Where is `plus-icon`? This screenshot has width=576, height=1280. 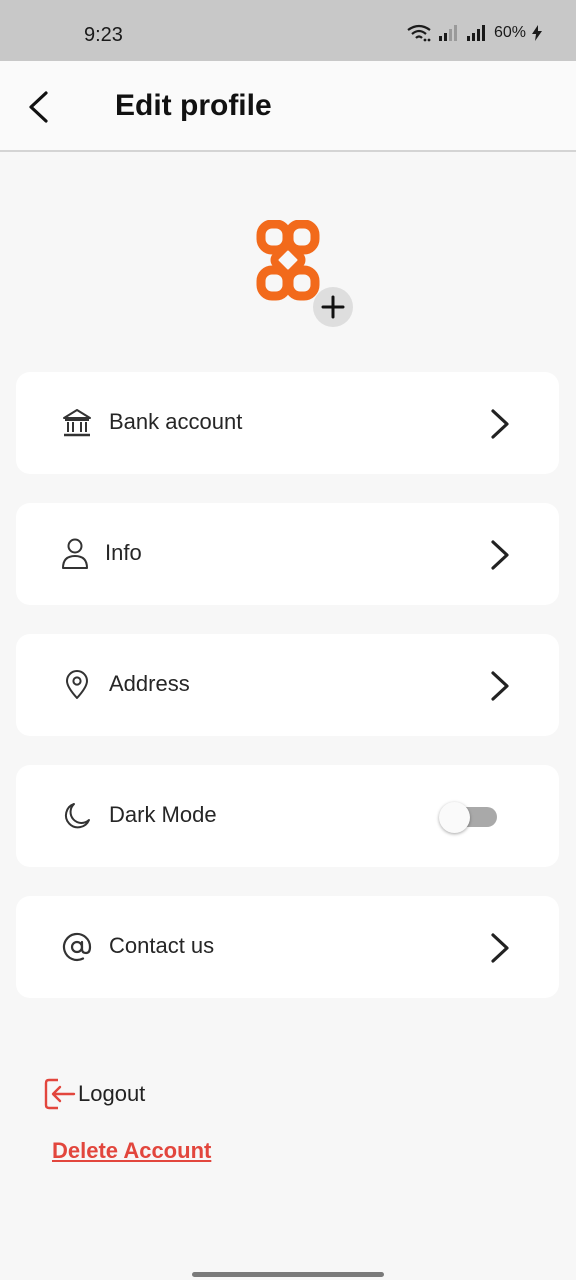
plus-icon is located at coordinates (333, 307).